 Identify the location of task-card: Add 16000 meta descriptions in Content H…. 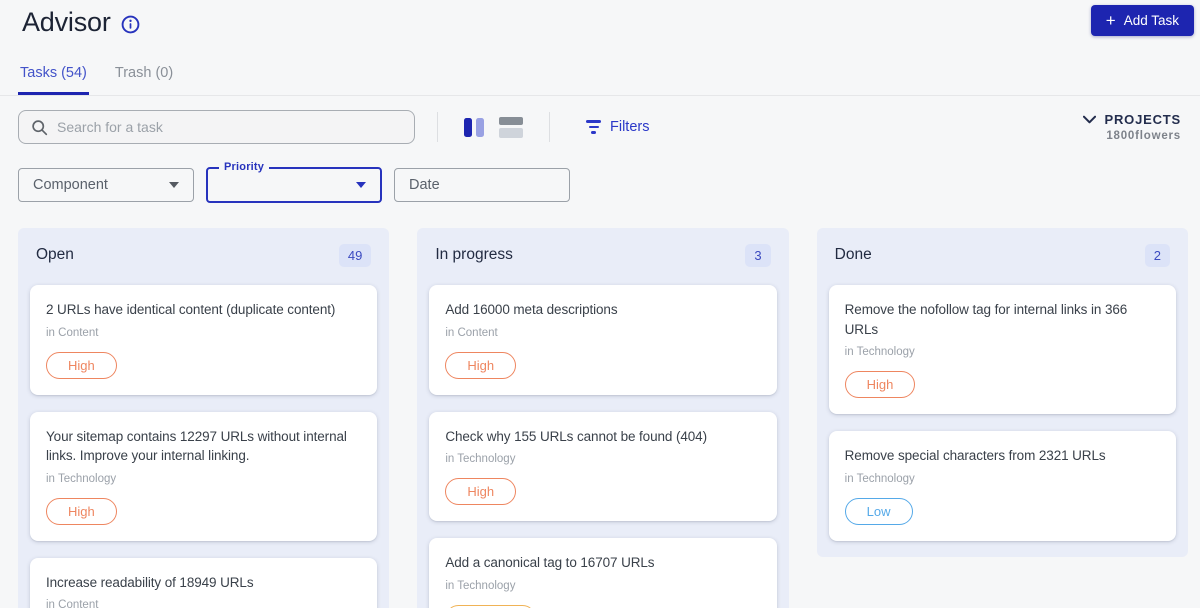
(603, 340).